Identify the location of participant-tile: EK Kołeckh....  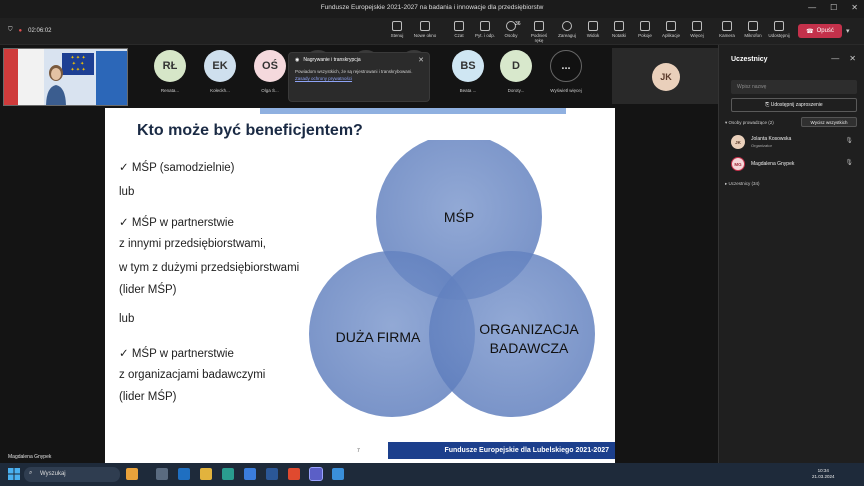
(220, 71).